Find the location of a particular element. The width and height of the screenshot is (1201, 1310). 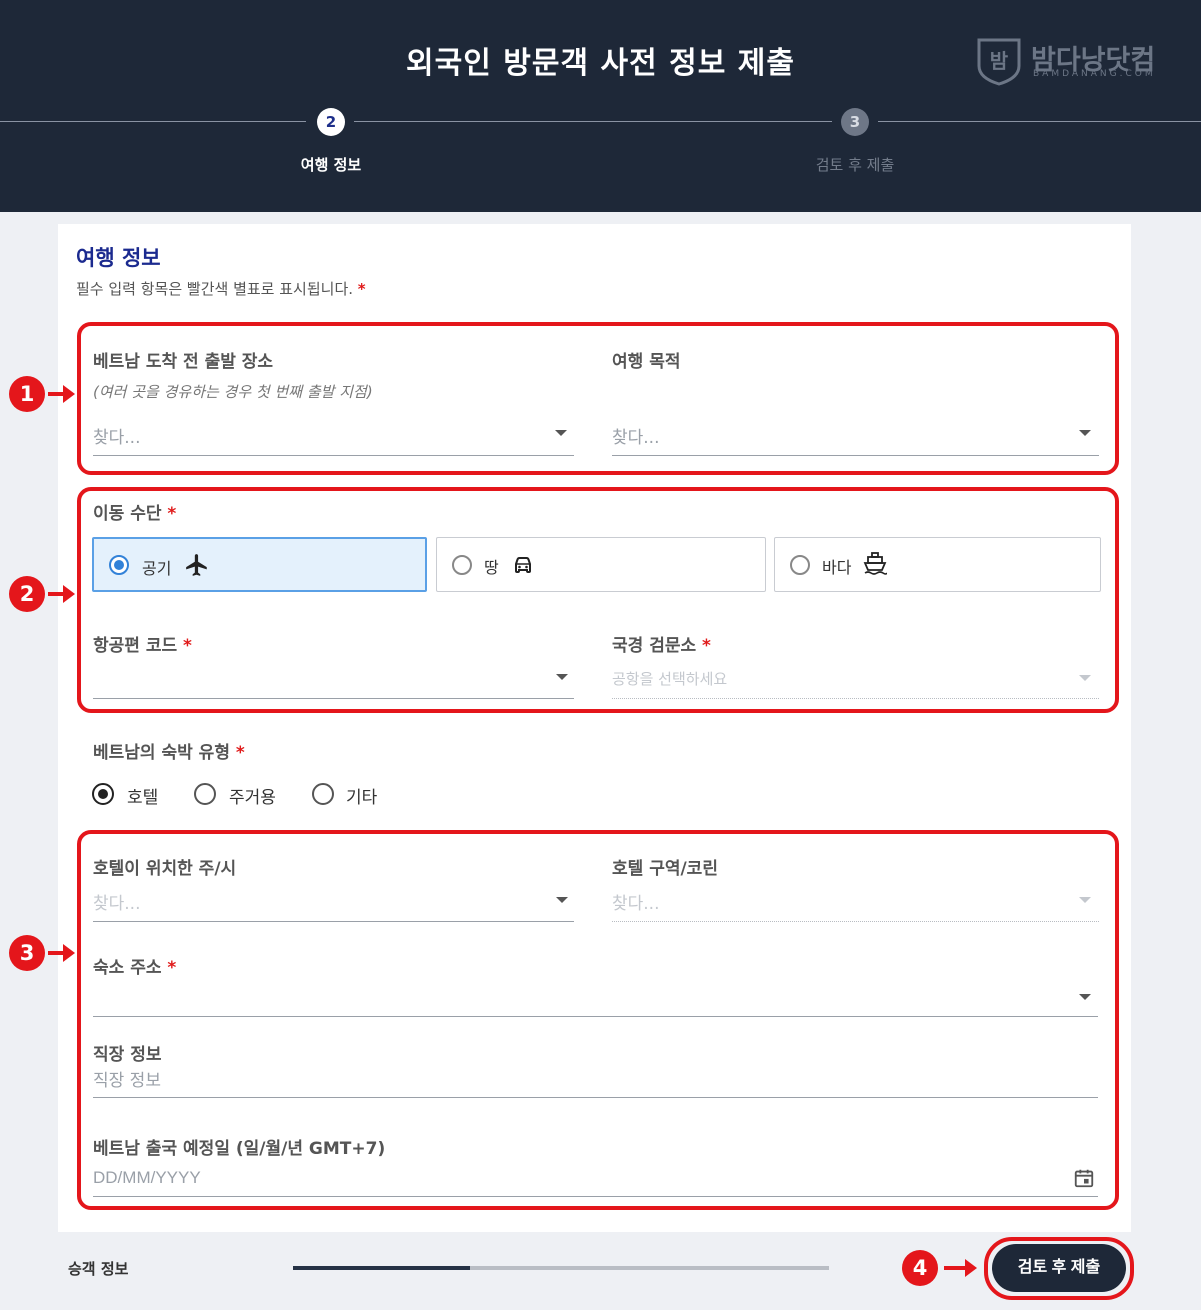

section-title: 여행 정보 is located at coordinates (118, 258).